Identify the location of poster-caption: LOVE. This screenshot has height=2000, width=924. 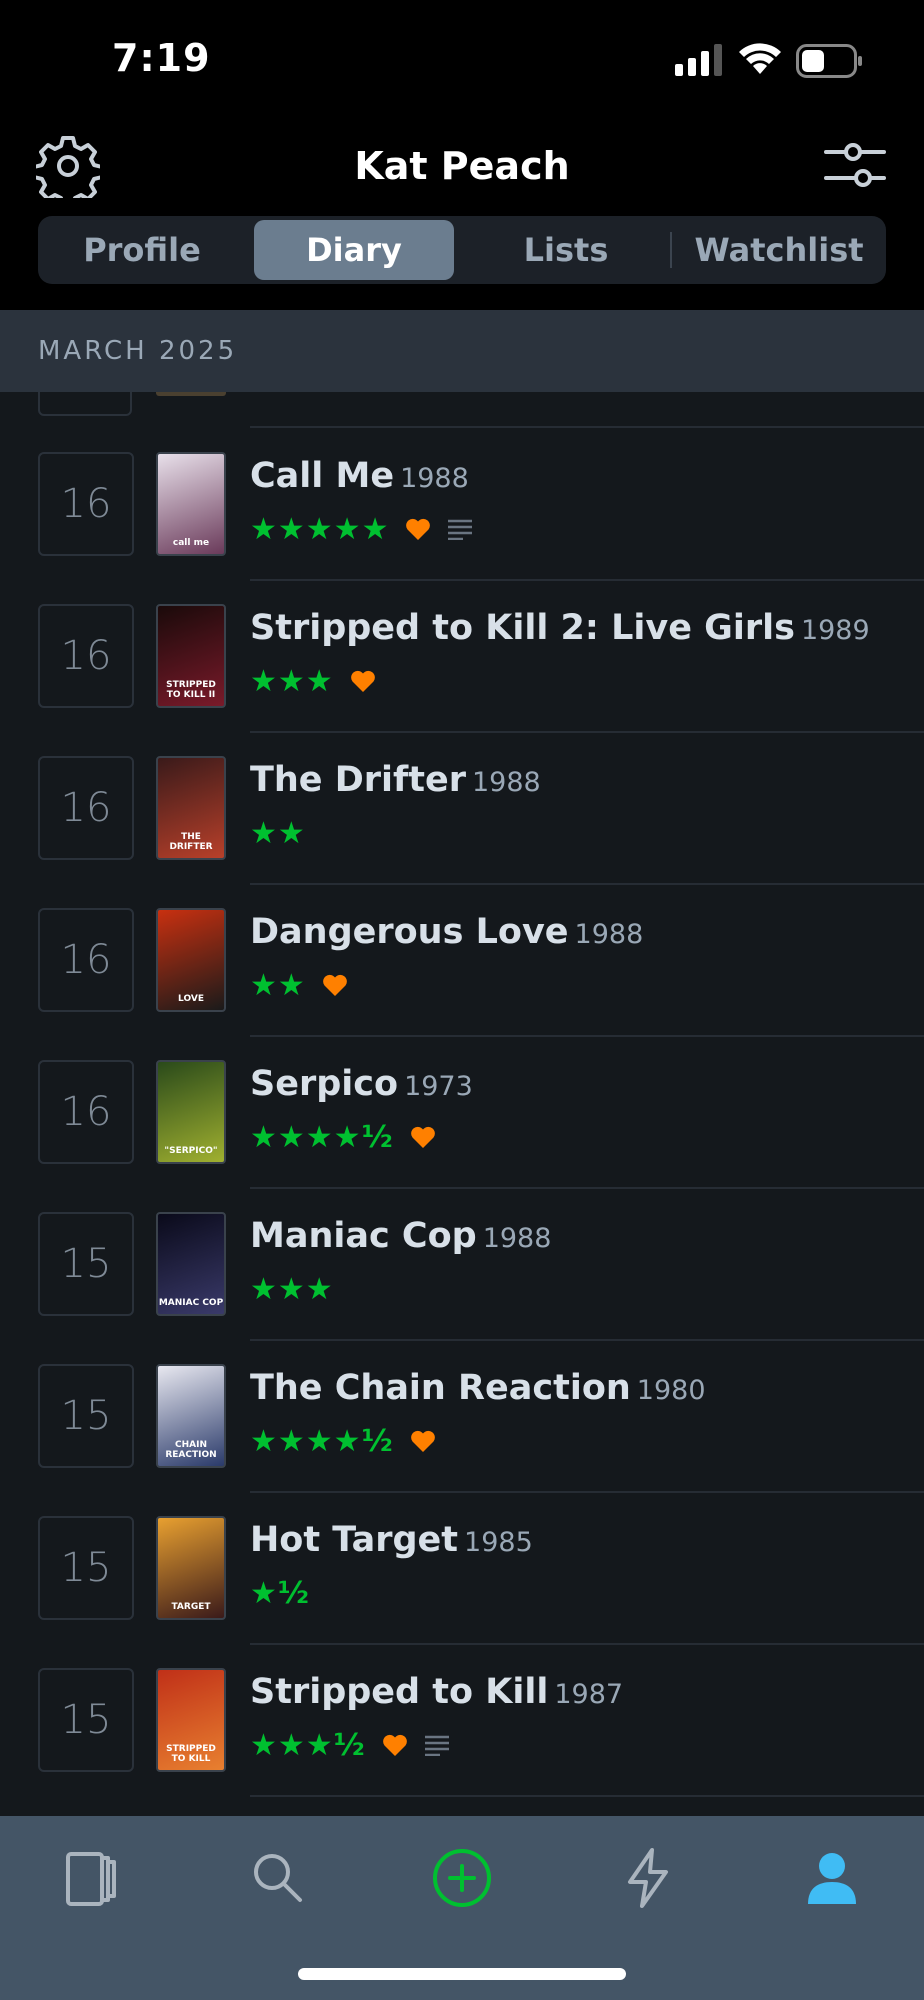
(191, 999).